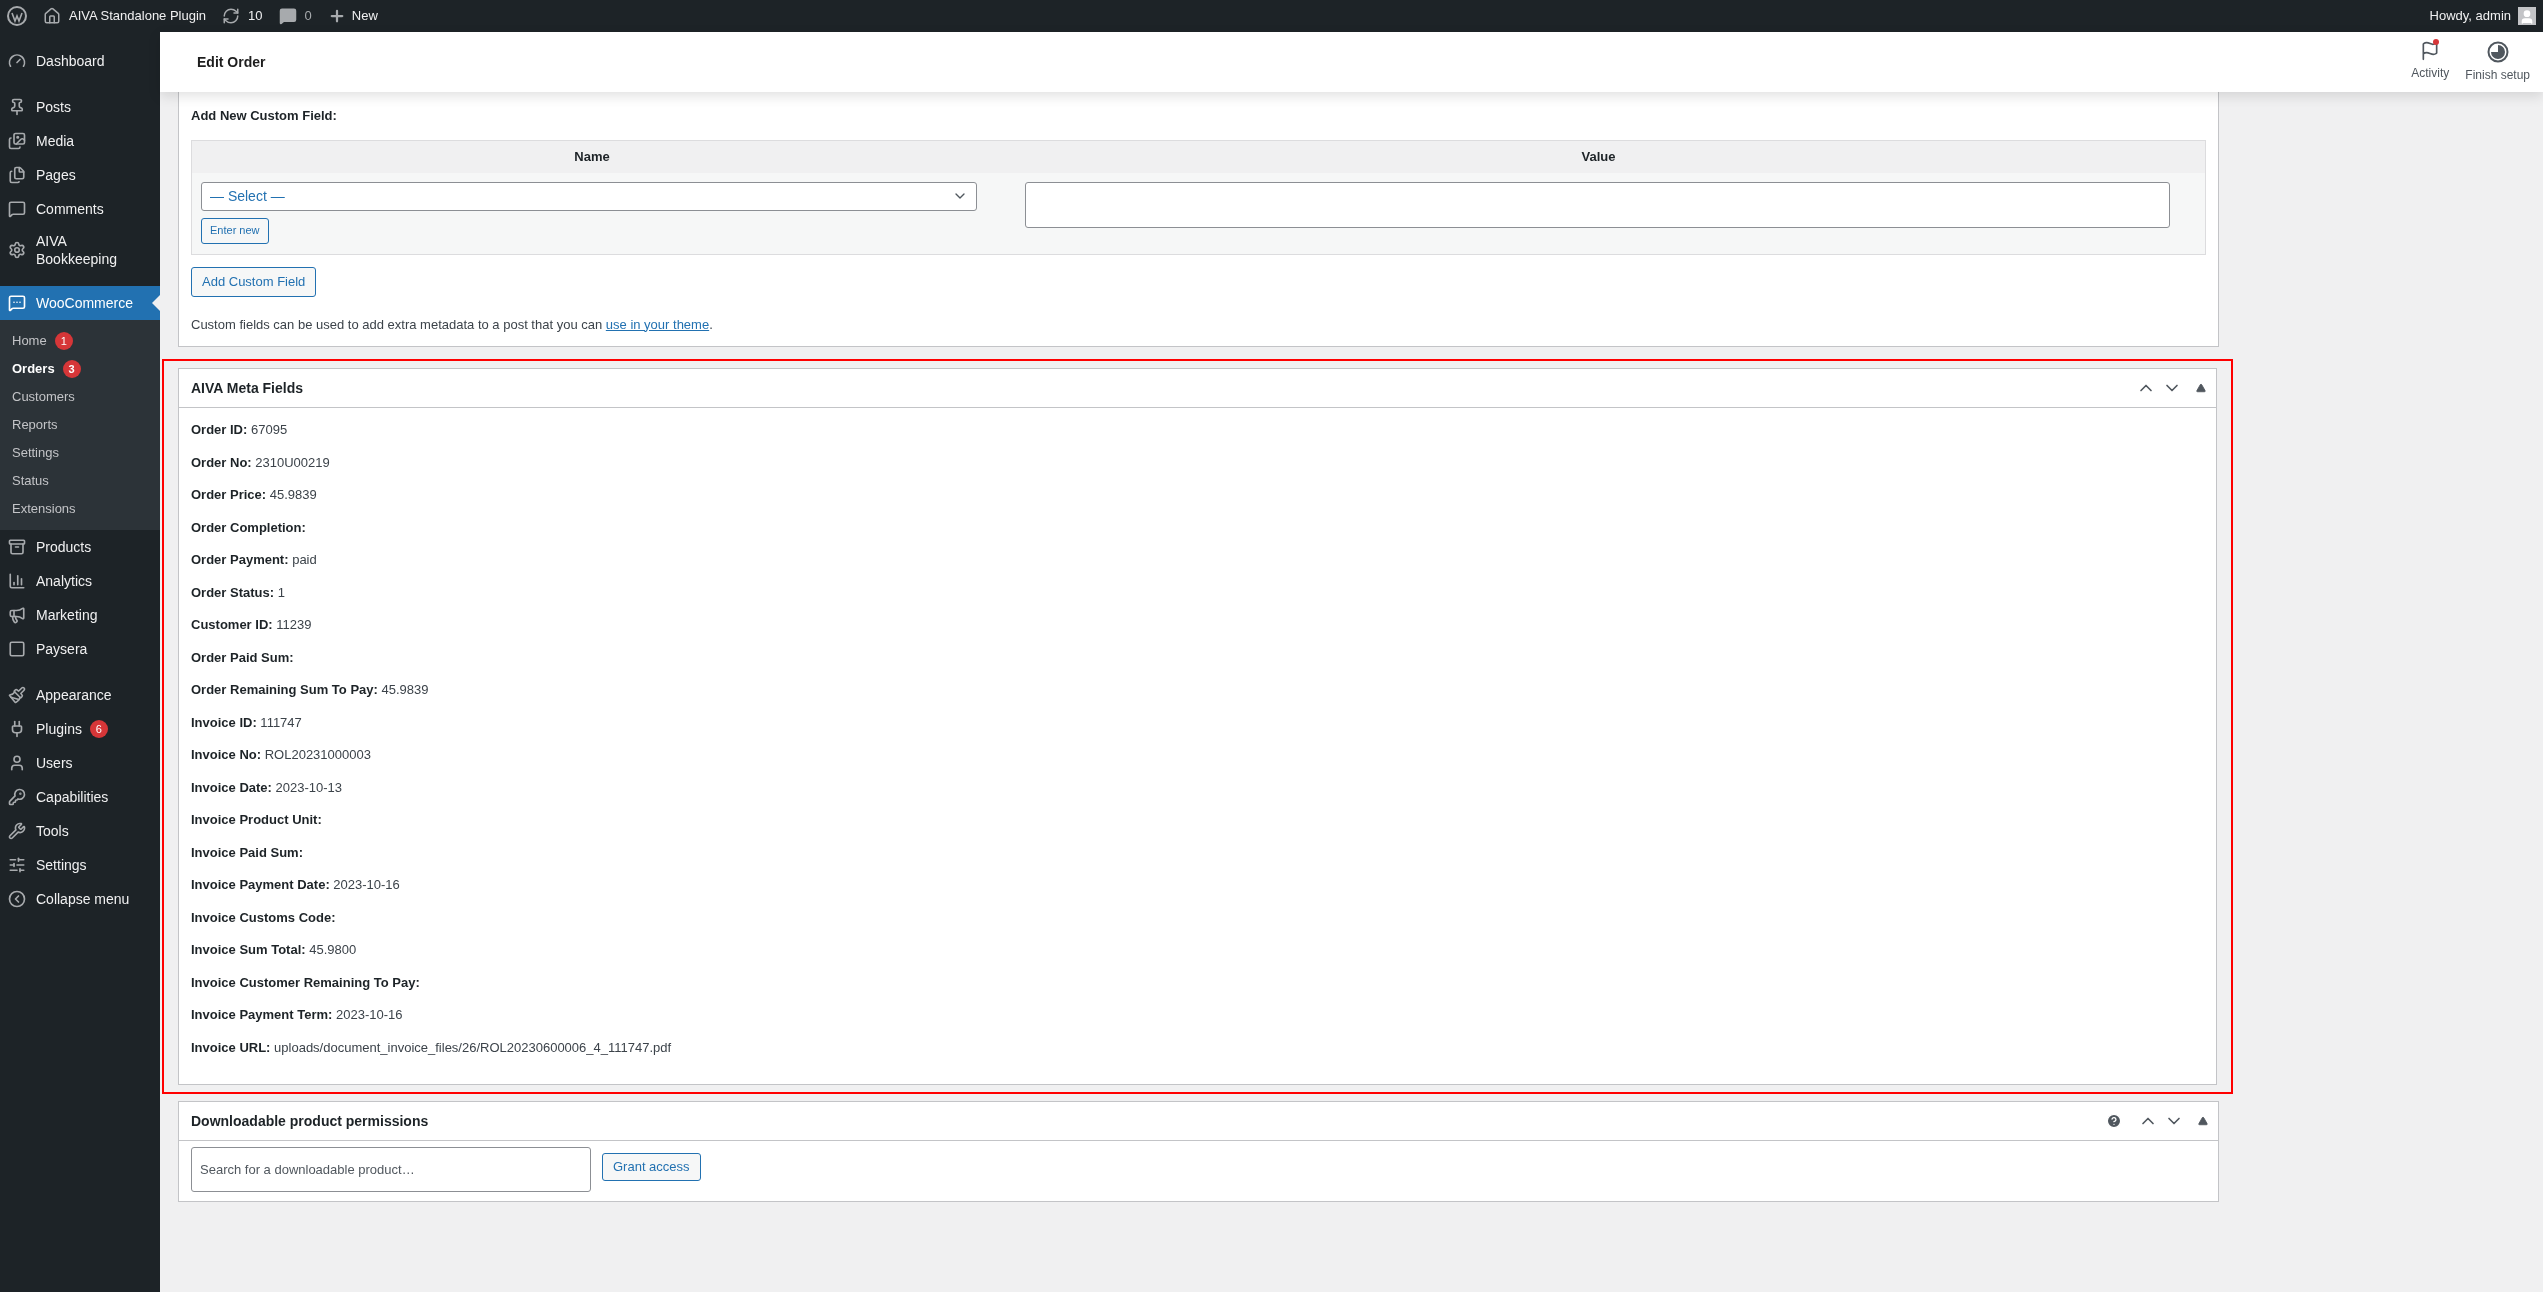 This screenshot has height=1292, width=2543. What do you see at coordinates (17, 547) in the screenshot?
I see `archive-icon` at bounding box center [17, 547].